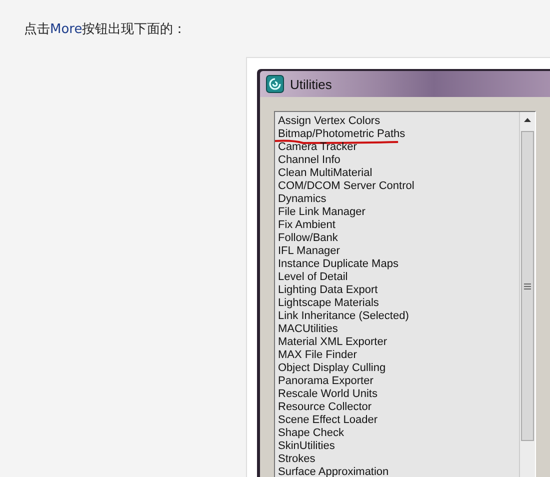 Image resolution: width=550 pixels, height=477 pixels. I want to click on list-item: Rescale World Units, so click(328, 394).